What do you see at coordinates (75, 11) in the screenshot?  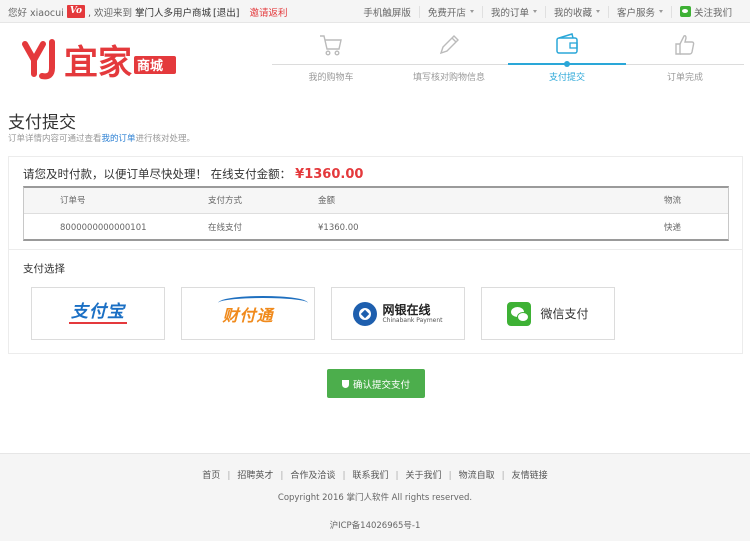 I see `vip-badge: Vo` at bounding box center [75, 11].